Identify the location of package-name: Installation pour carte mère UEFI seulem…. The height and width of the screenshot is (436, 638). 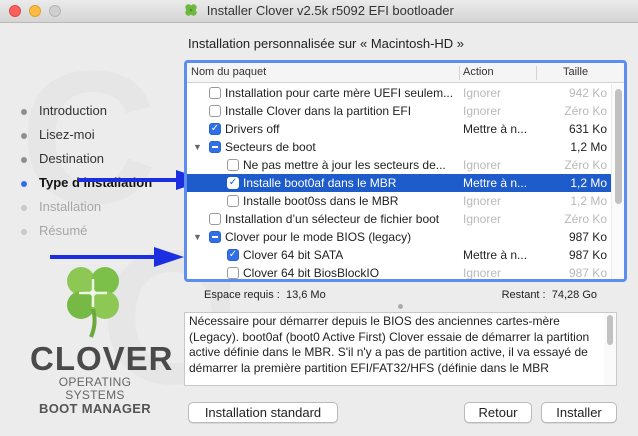
(339, 93).